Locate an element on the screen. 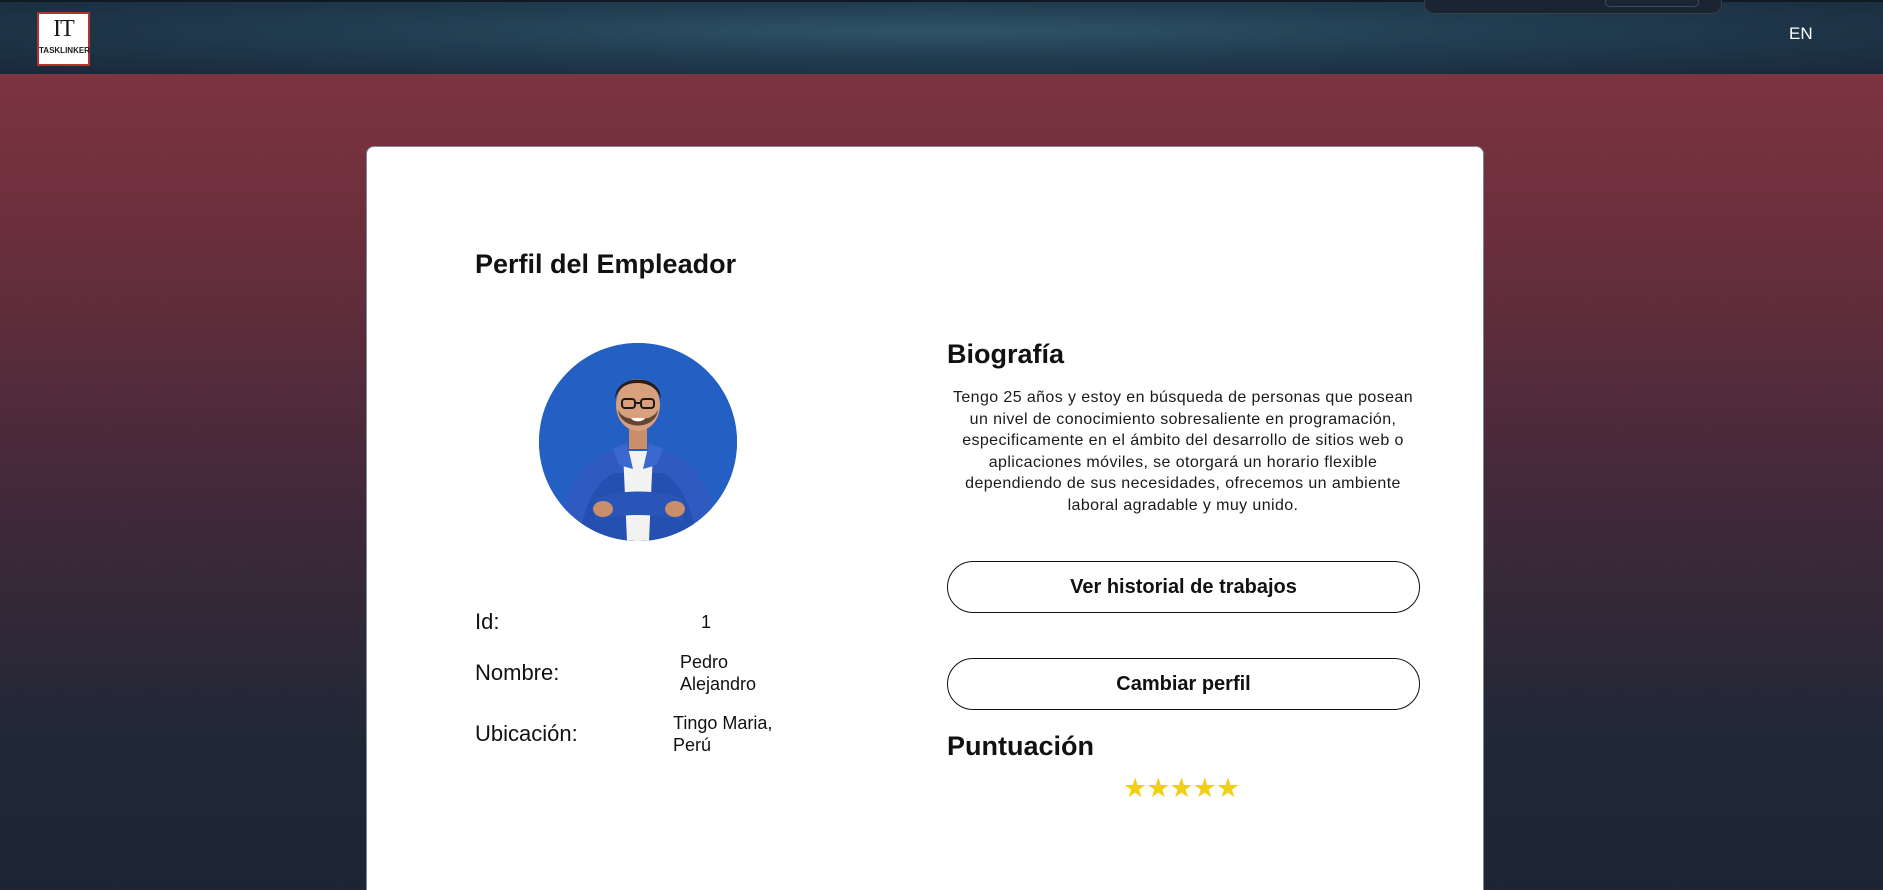  top-navbar: IT TASKLINKER EN is located at coordinates (941, 37).